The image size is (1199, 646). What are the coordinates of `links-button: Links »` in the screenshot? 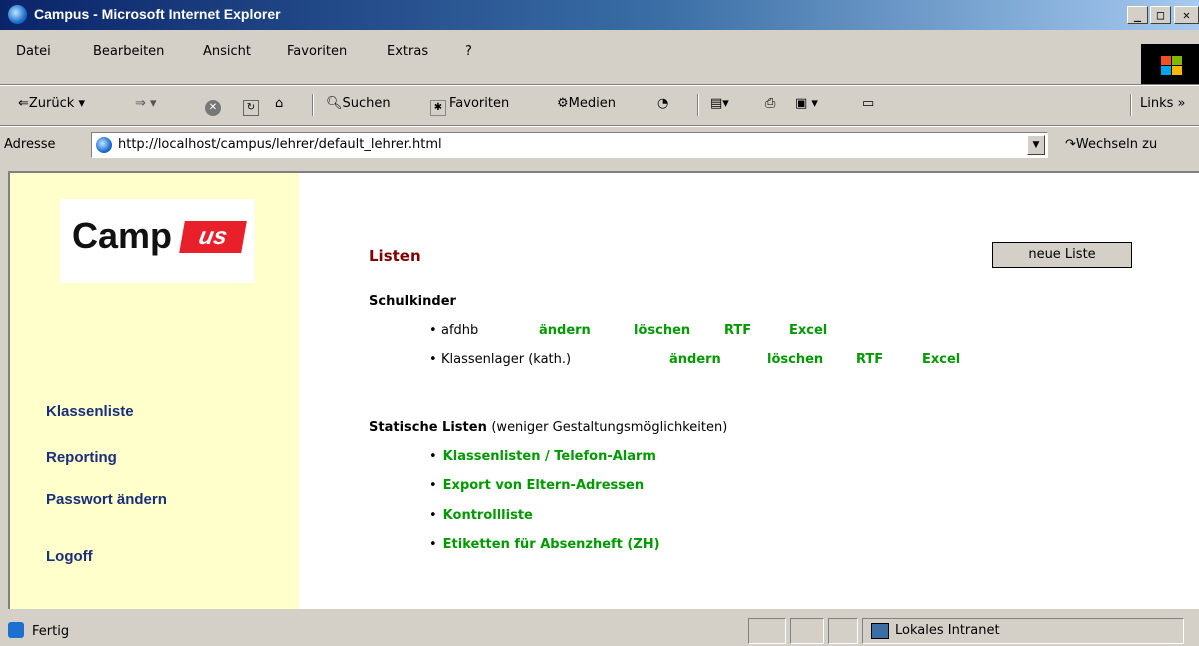 It's located at (1163, 103).